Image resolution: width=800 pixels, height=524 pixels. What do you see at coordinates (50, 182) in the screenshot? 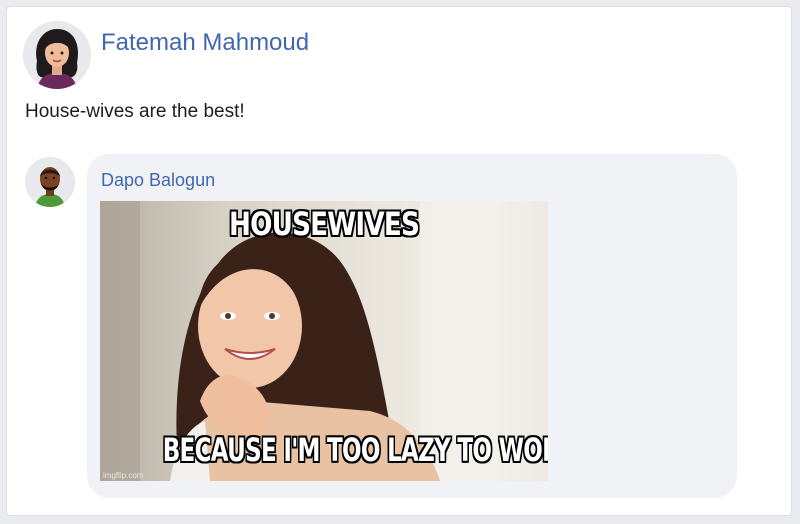
I see `man-avatar-icon` at bounding box center [50, 182].